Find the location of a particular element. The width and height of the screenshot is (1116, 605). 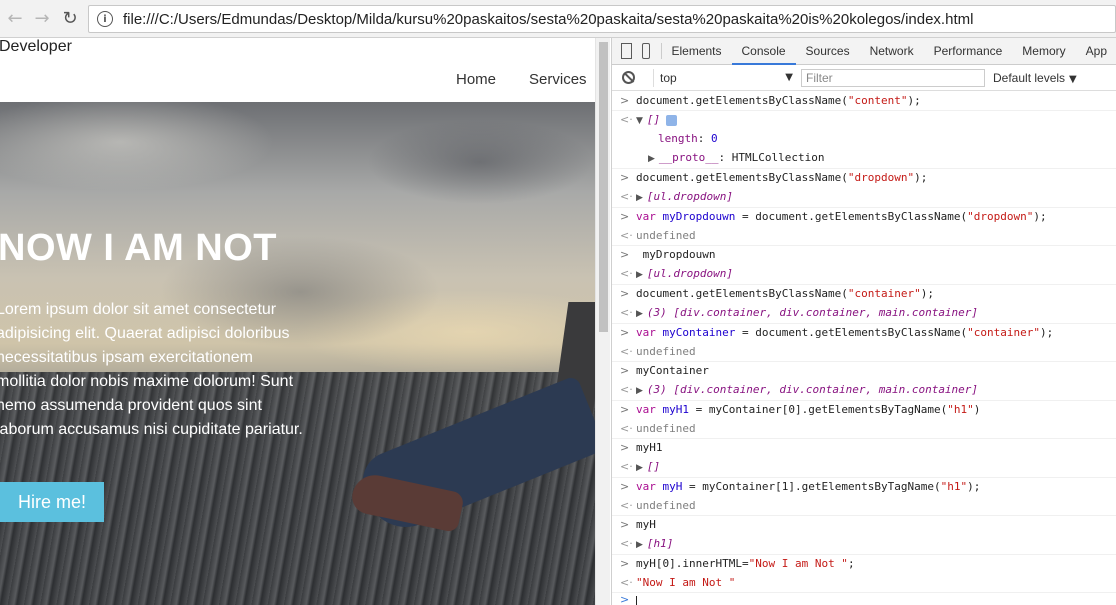

site-brand: Developer is located at coordinates (36, 47).